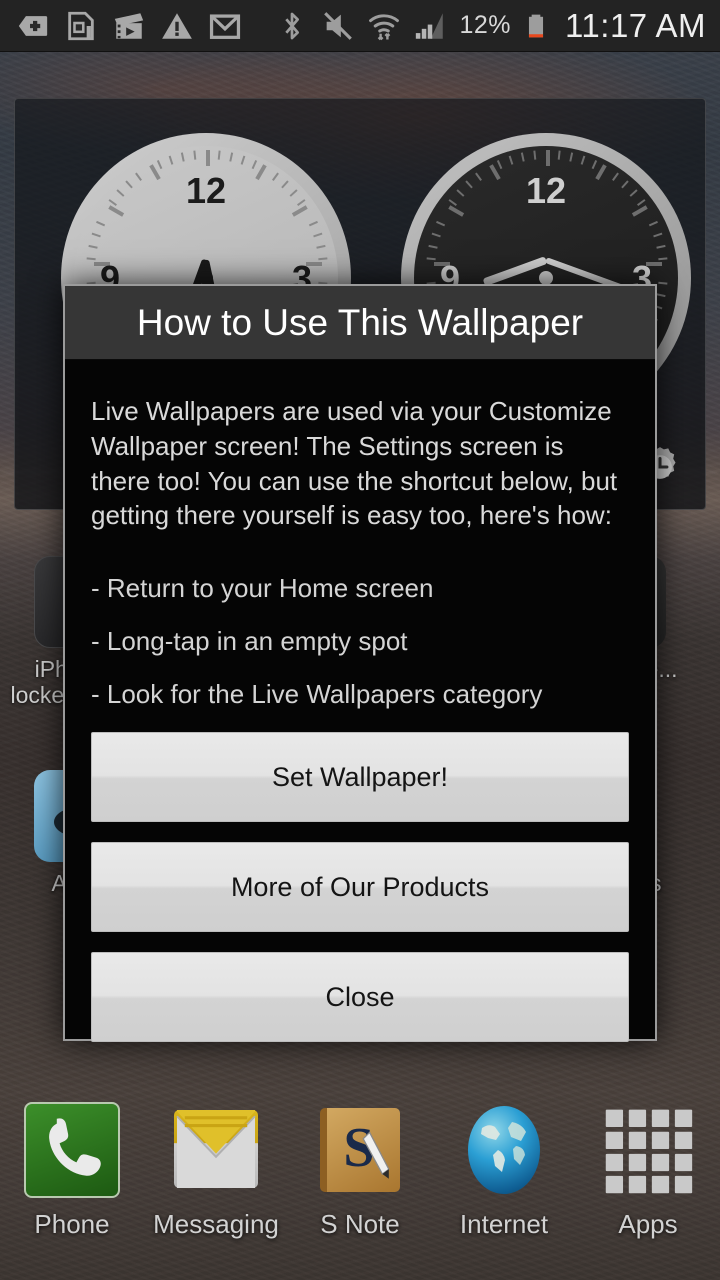 The height and width of the screenshot is (1280, 720). I want to click on clock-center-pin, so click(206, 278).